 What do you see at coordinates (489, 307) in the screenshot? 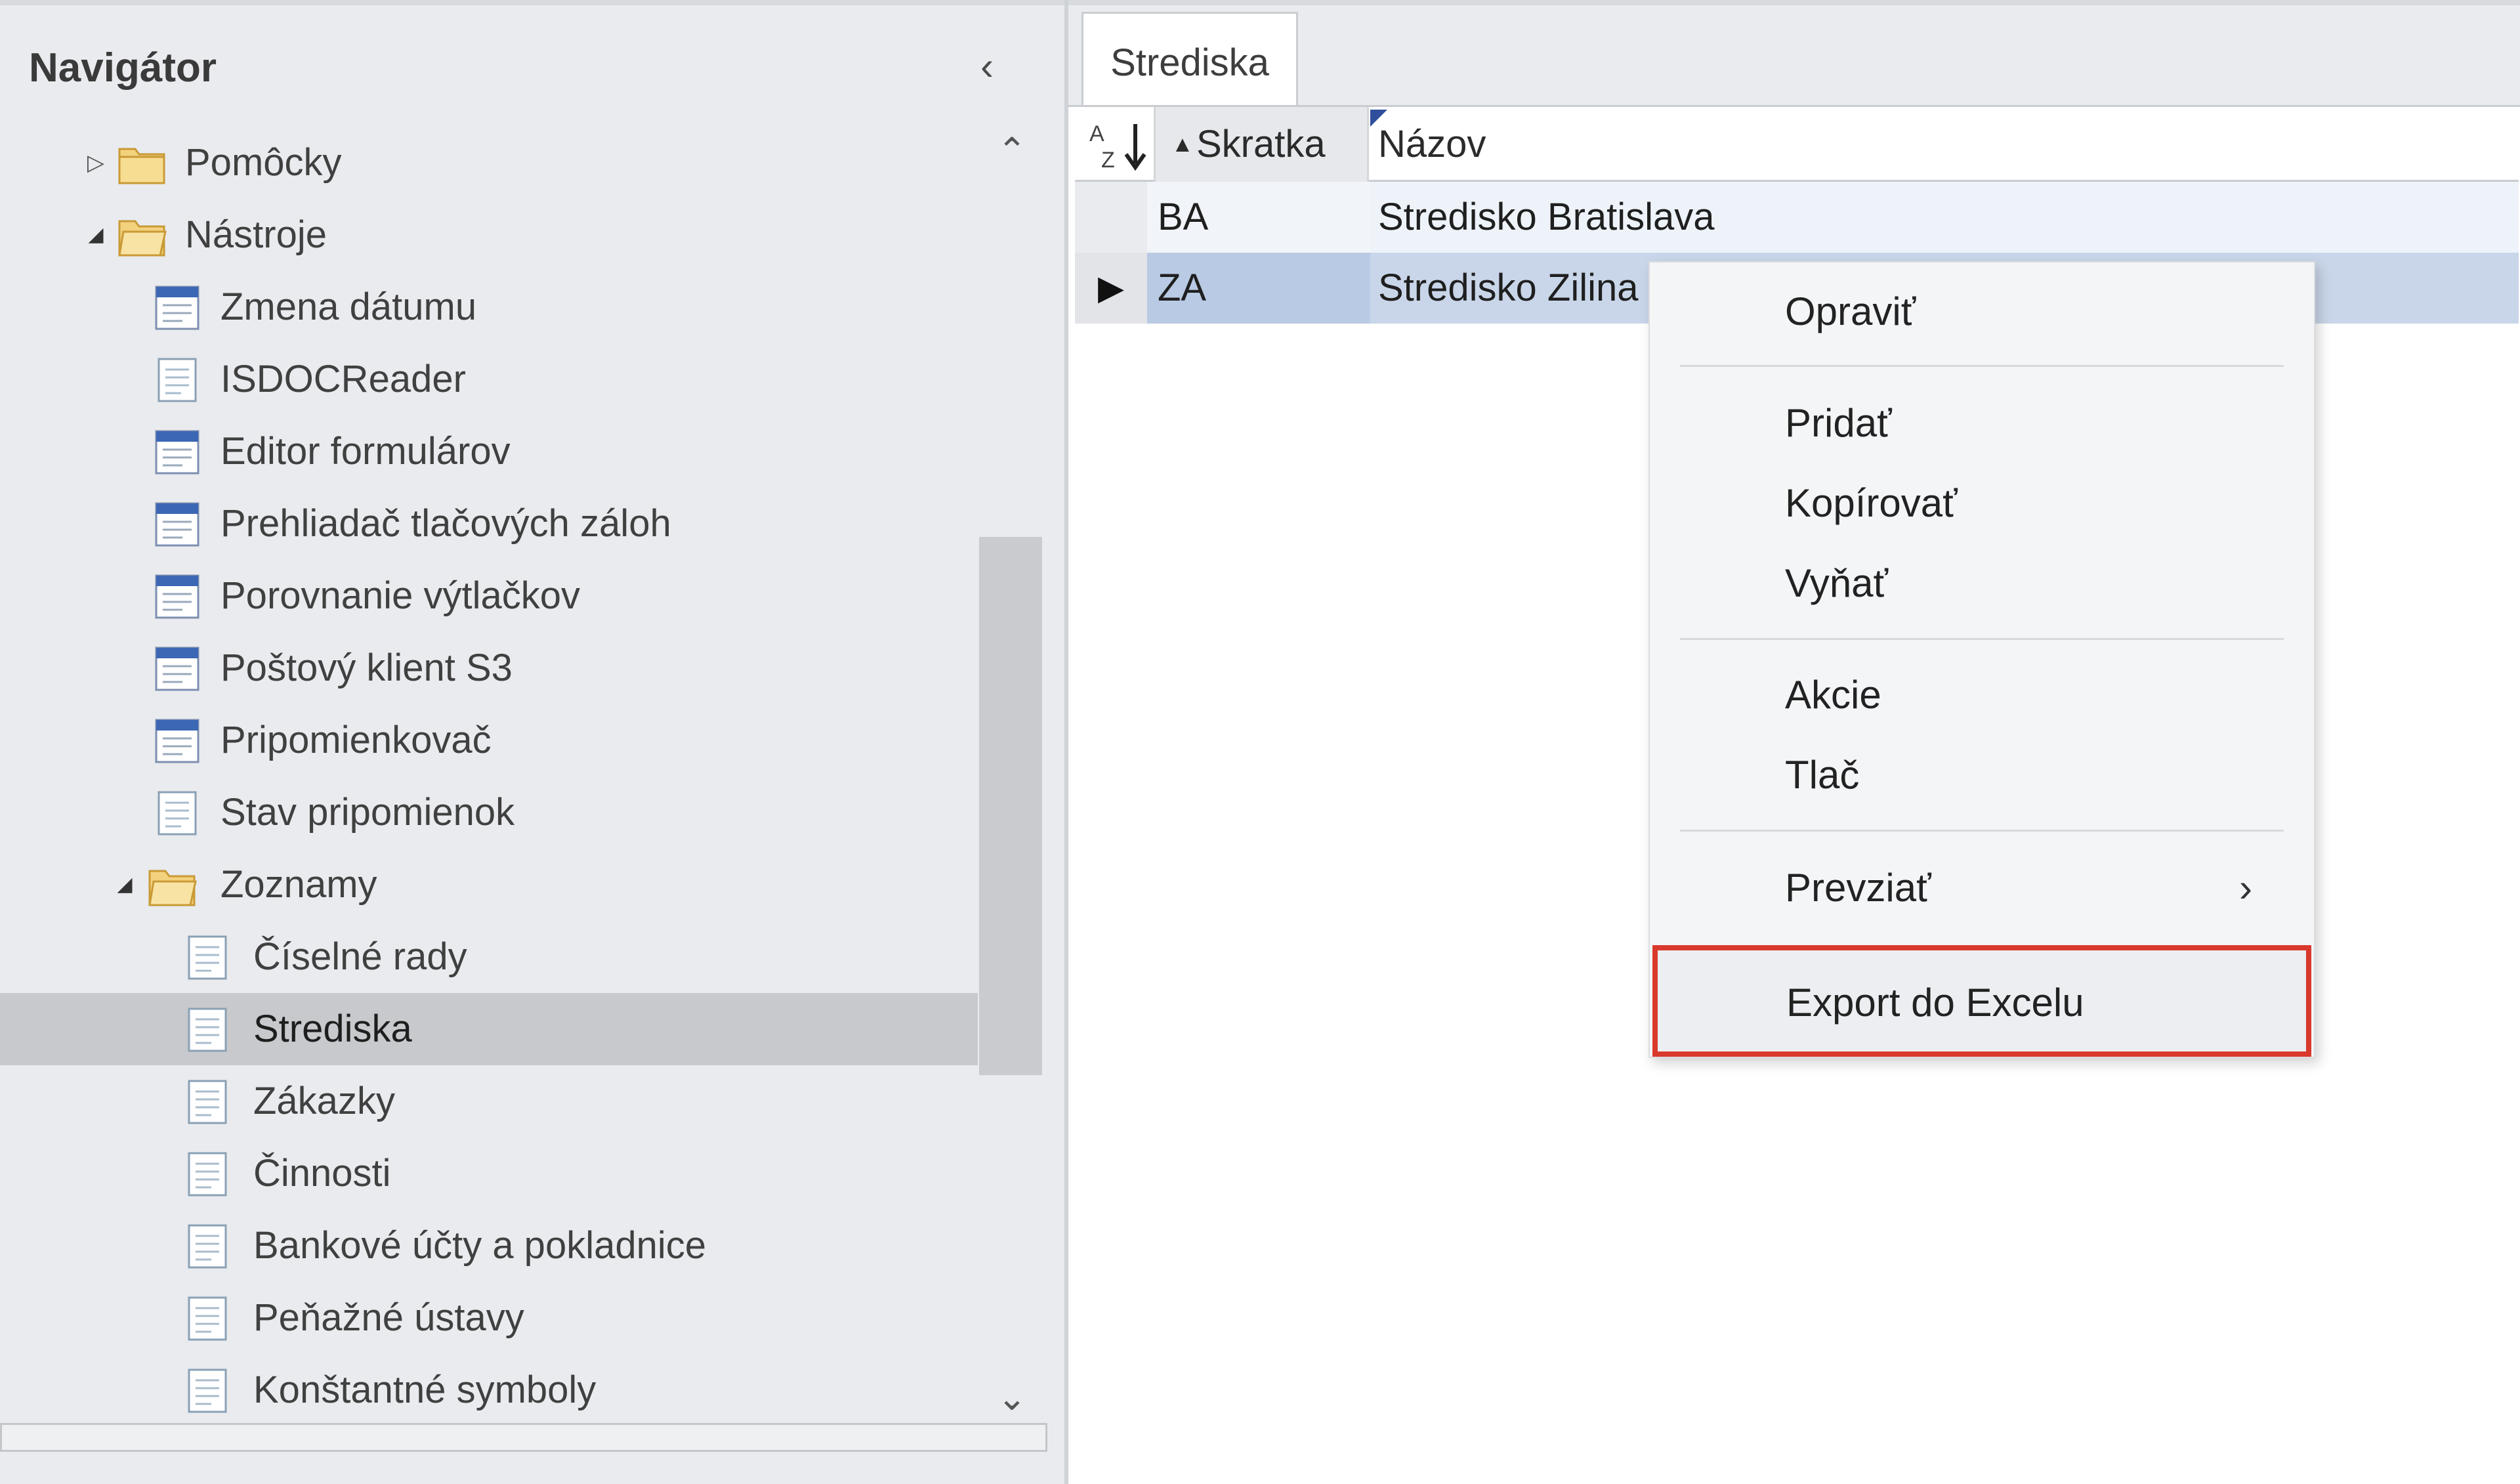
I see `tree-item-zmena-datumu: Zmena dátumu` at bounding box center [489, 307].